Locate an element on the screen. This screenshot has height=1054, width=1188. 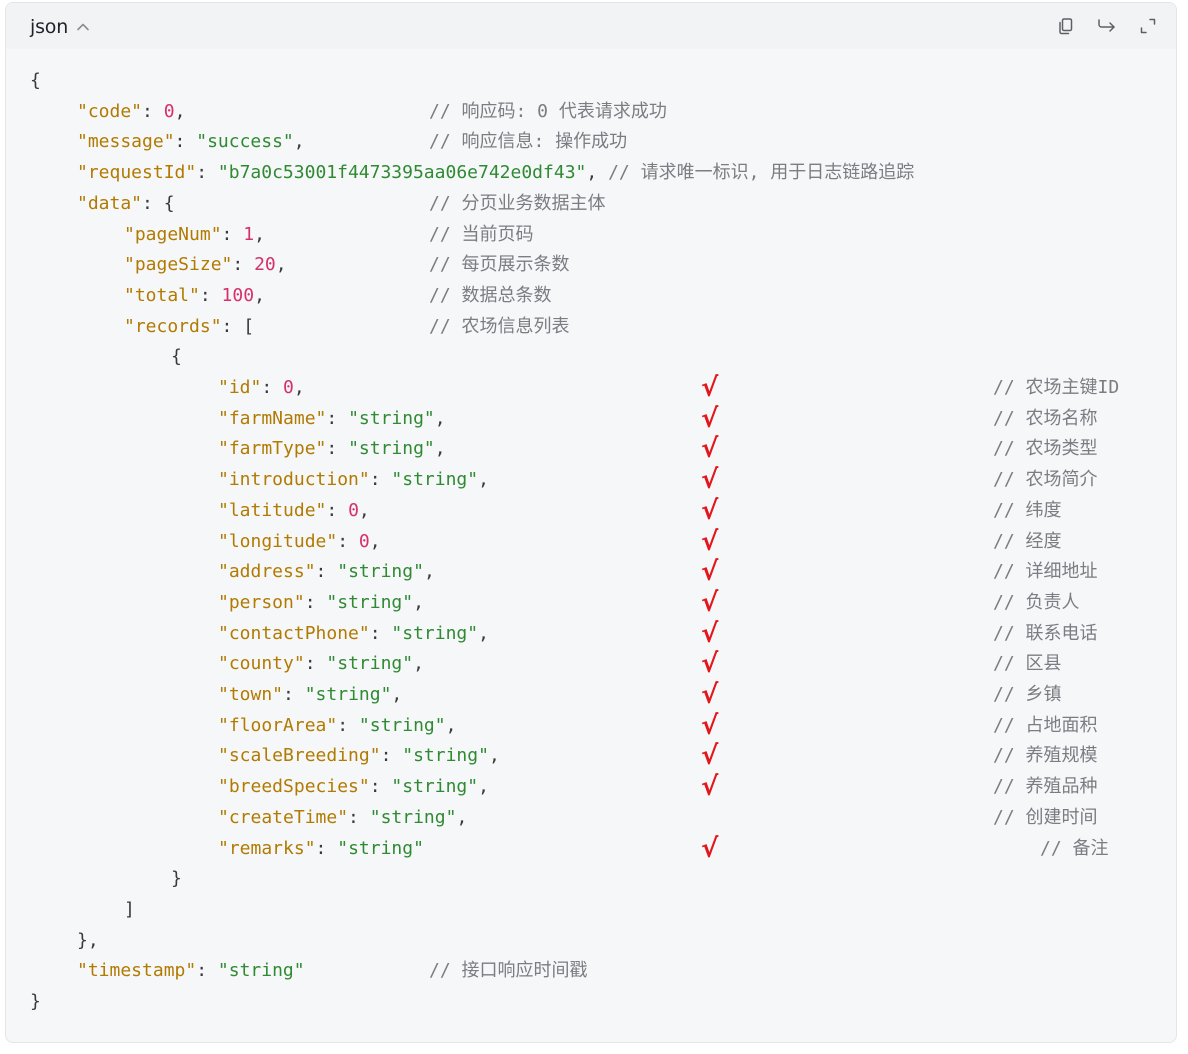
expand-icon is located at coordinates (1148, 26).